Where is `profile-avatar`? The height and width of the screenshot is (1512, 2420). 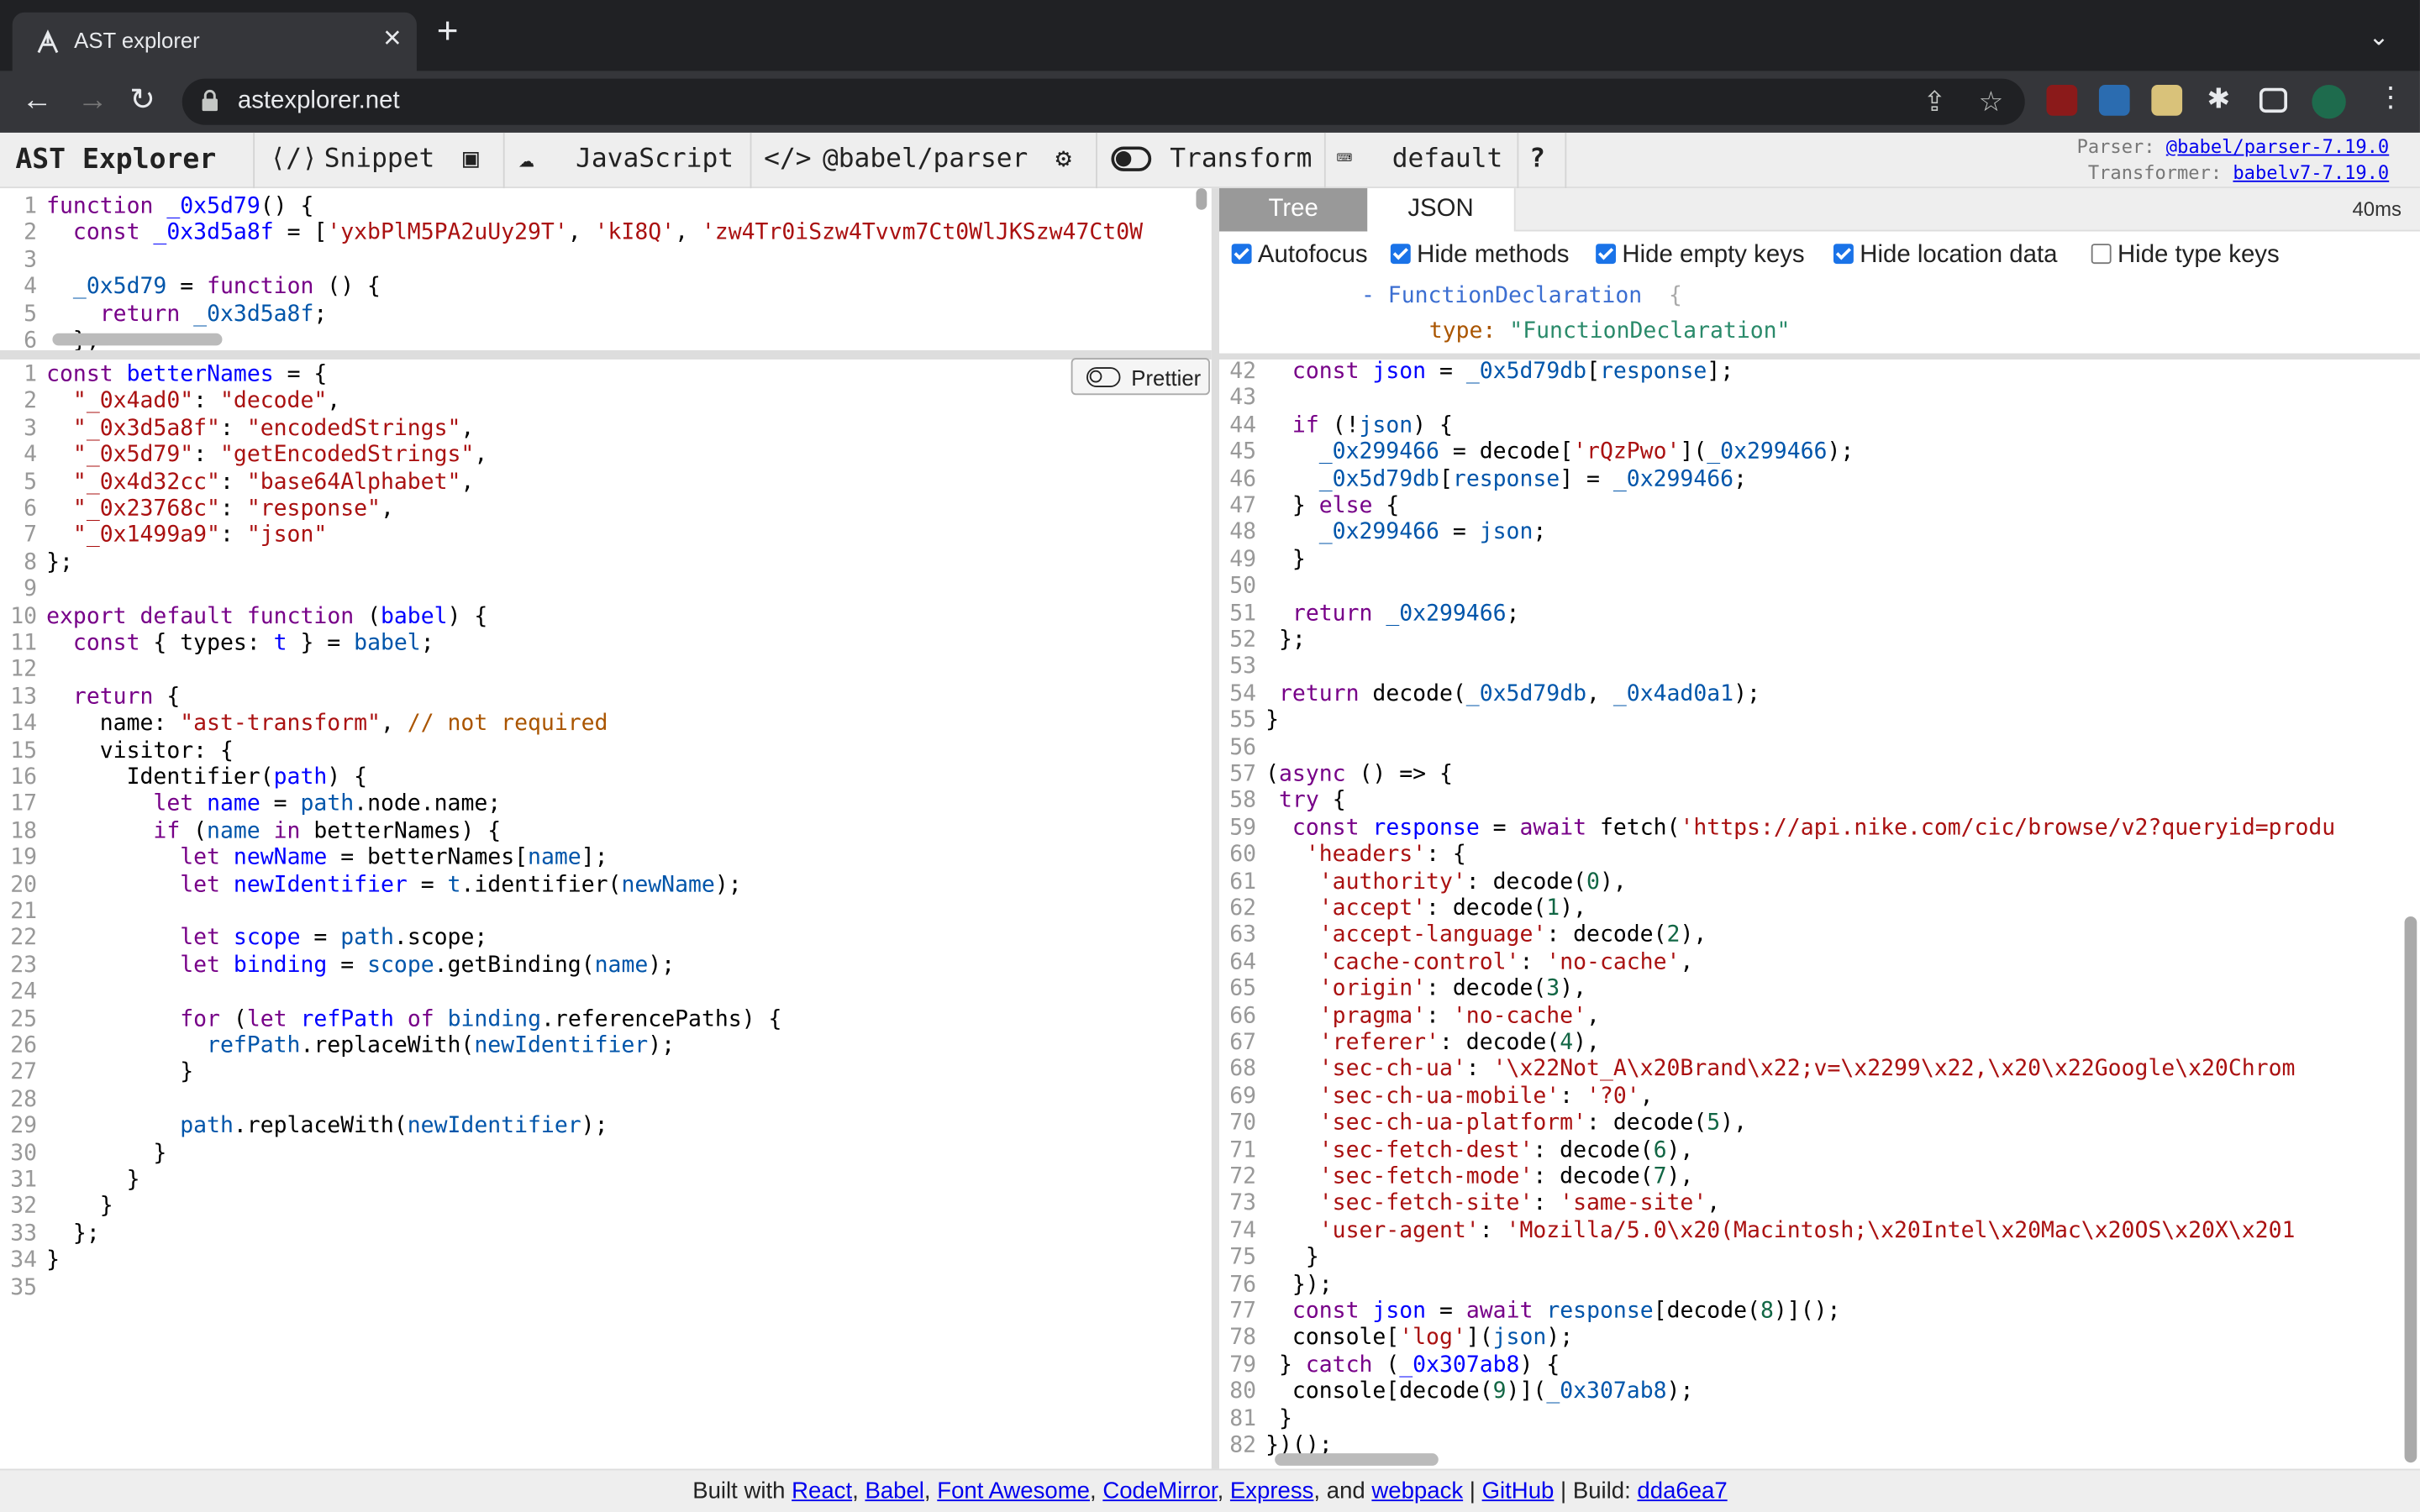 profile-avatar is located at coordinates (2329, 102).